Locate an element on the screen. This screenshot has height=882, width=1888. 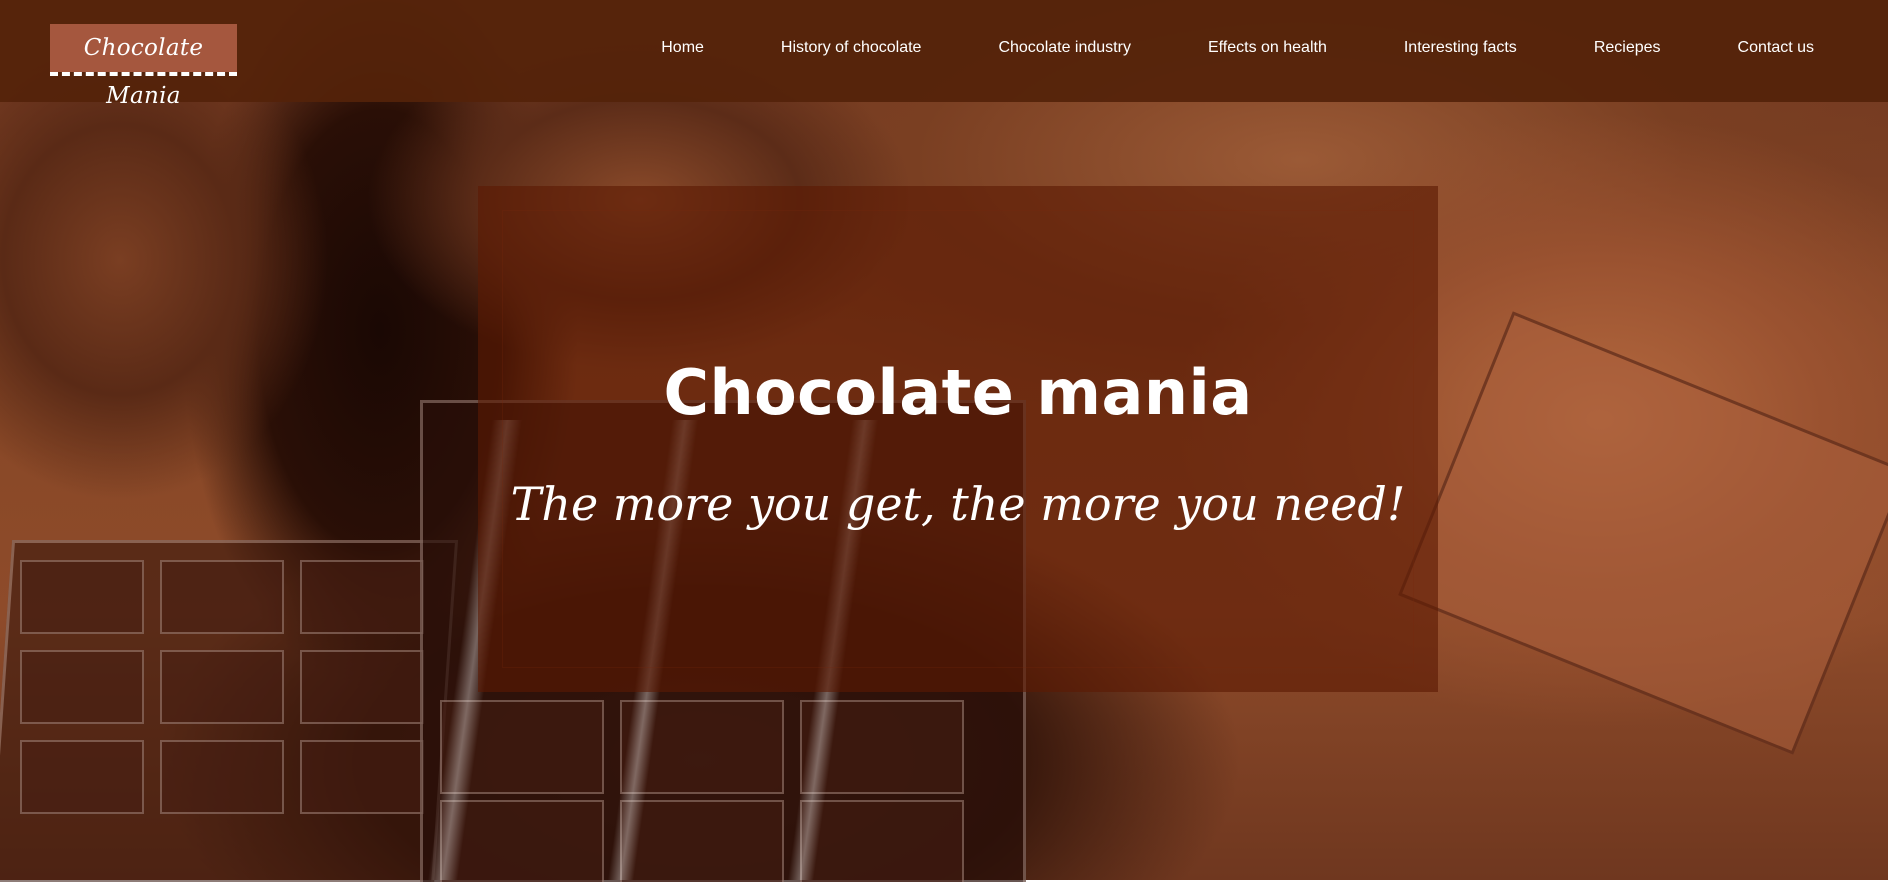
nav-link-reciepes: Reciepes is located at coordinates (1627, 48).